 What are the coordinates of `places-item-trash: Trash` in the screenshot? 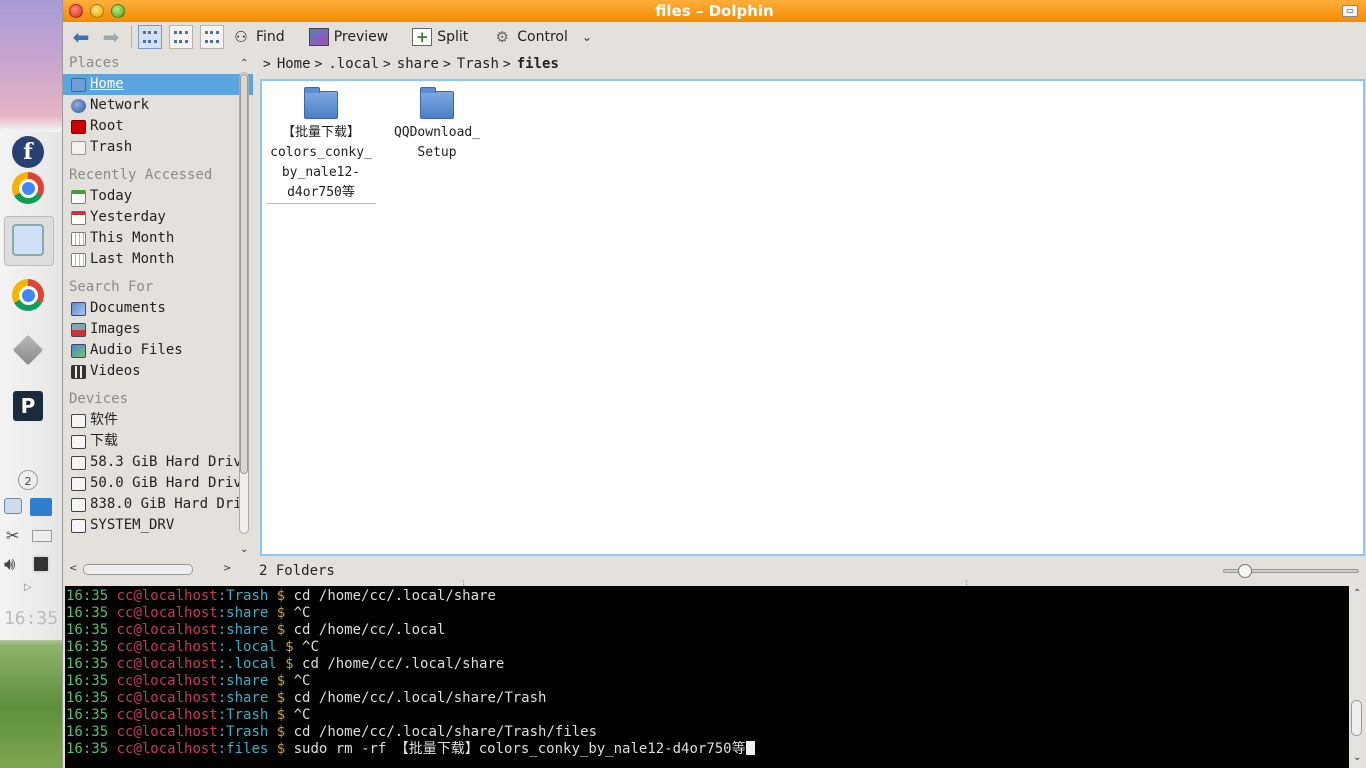 It's located at (158, 147).